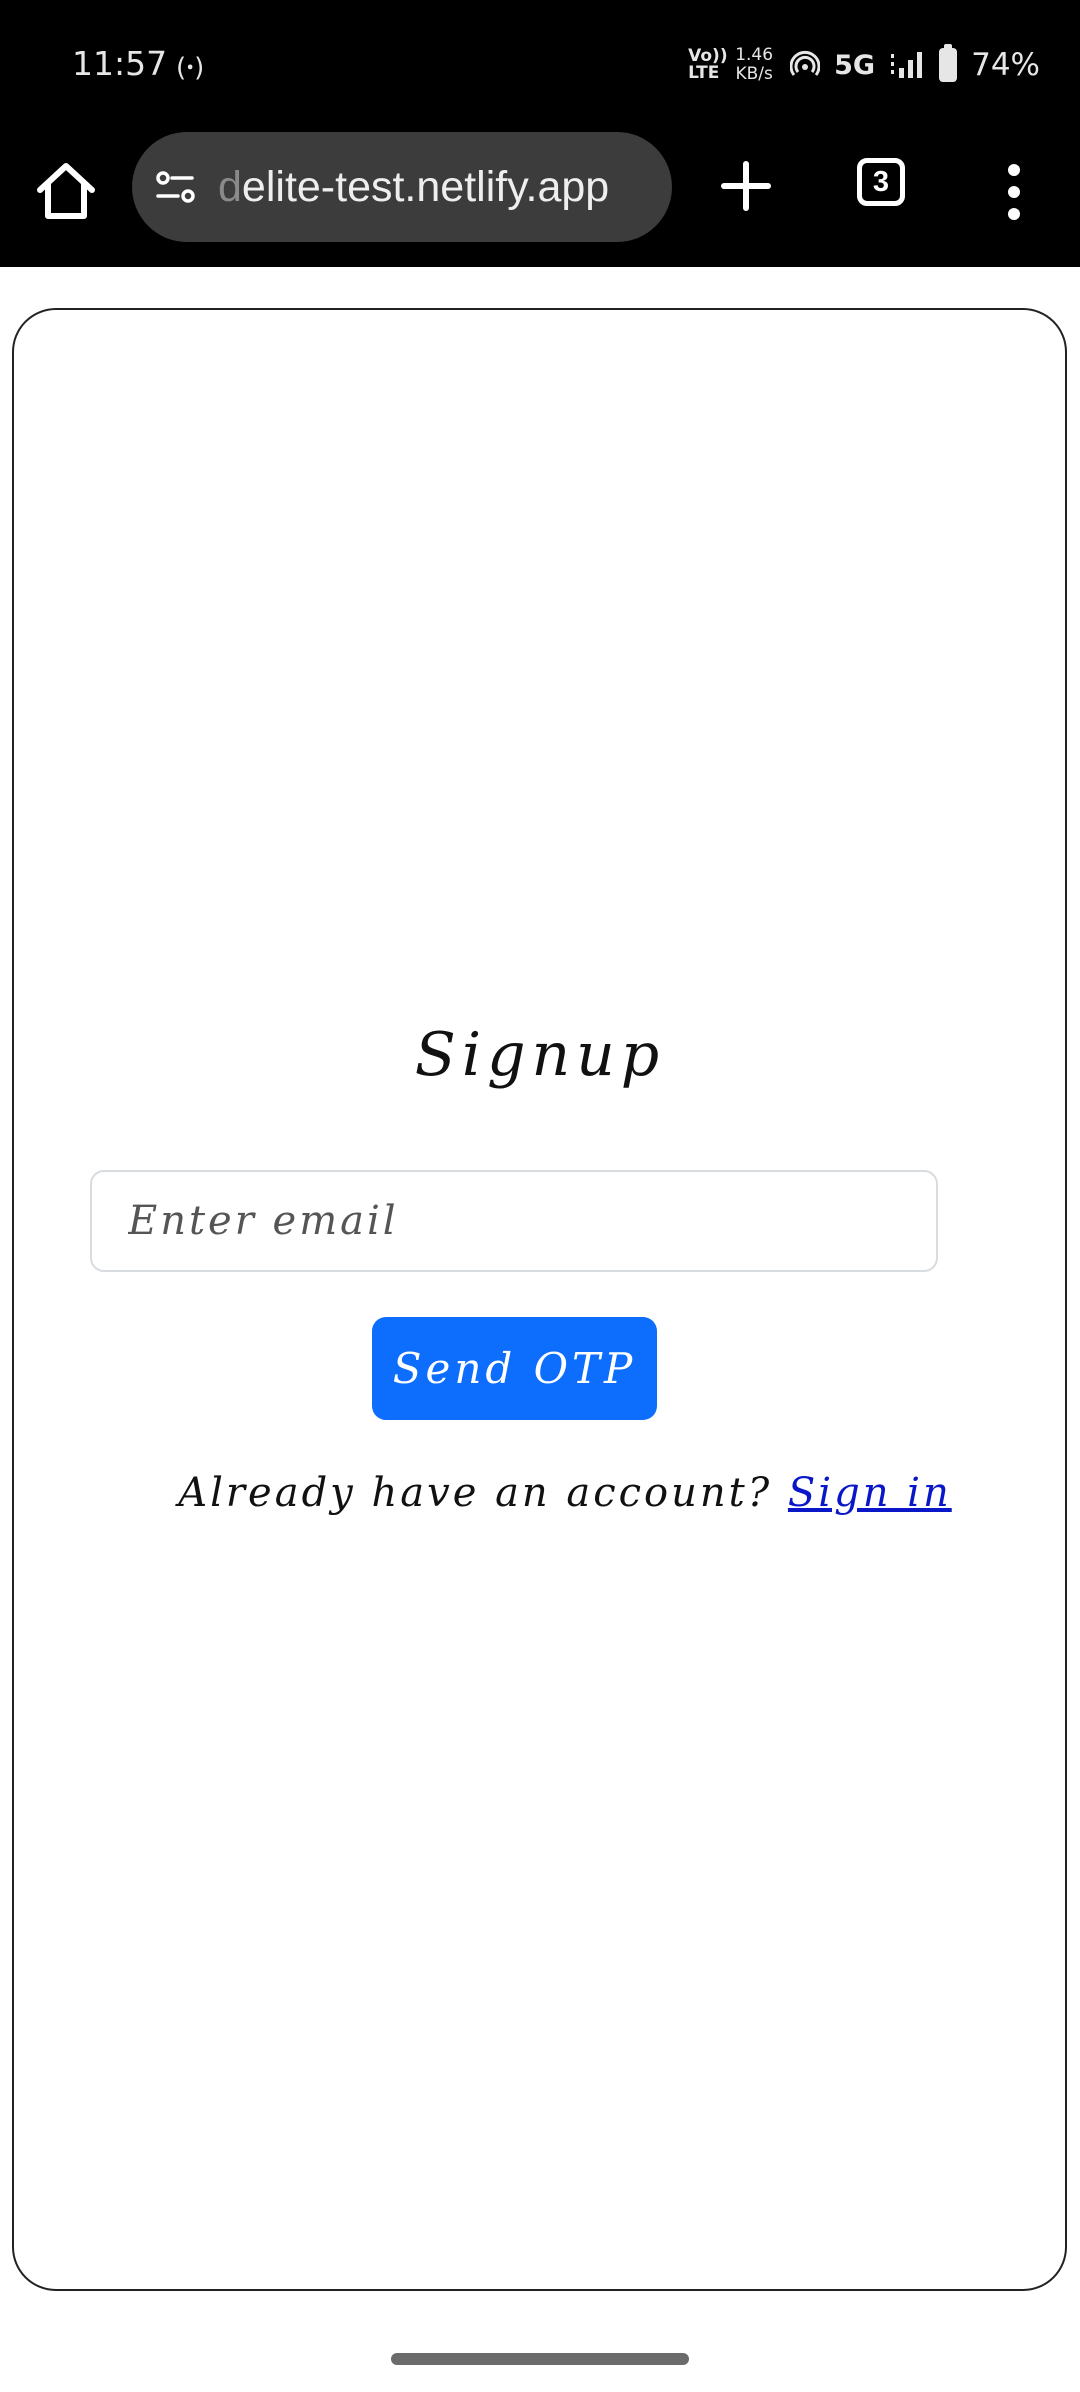 The image size is (1080, 2392). Describe the element at coordinates (1014, 192) in the screenshot. I see `more-menu-icon` at that location.